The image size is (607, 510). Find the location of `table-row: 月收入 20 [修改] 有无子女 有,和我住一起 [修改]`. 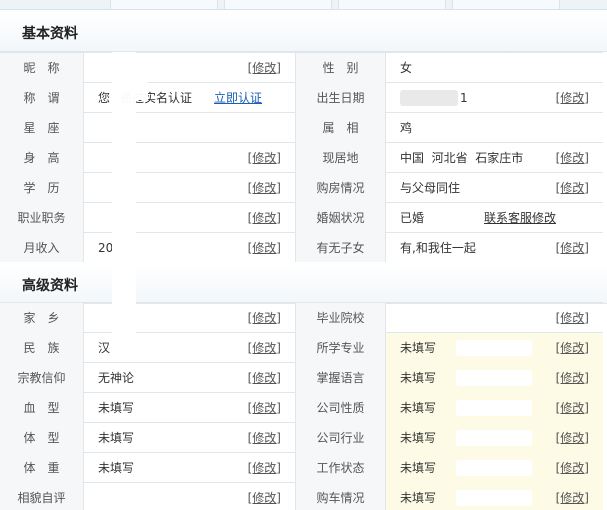

table-row: 月收入 20 [修改] 有无子女 有,和我住一起 [修改] is located at coordinates (301, 248).